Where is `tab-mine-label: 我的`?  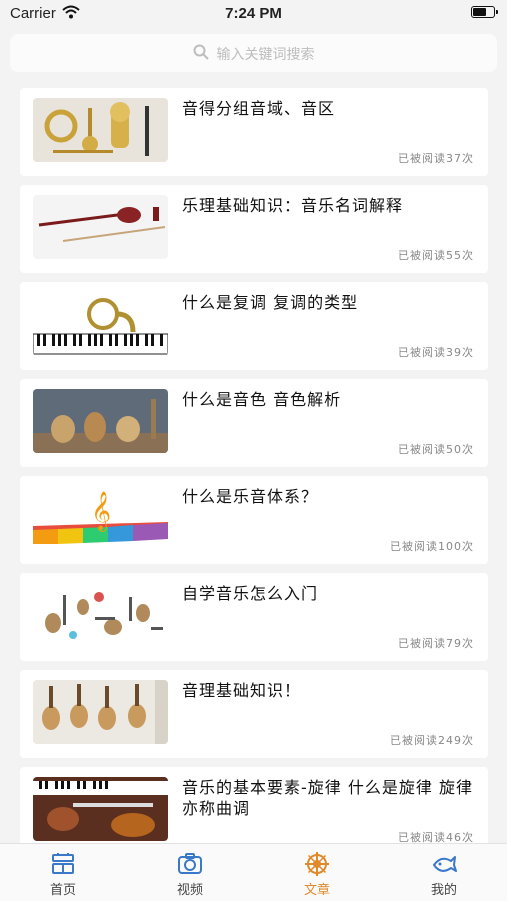
tab-mine-label: 我的 is located at coordinates (443, 890).